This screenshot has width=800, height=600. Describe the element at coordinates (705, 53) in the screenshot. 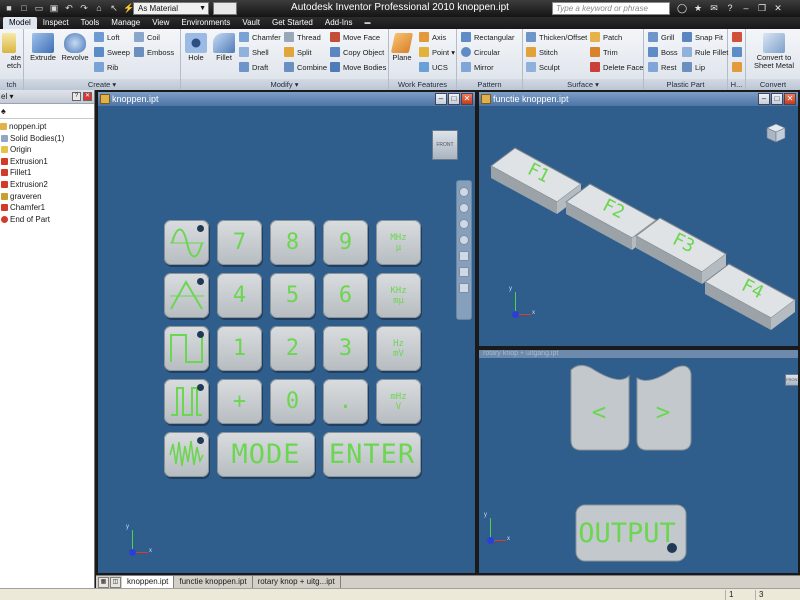

I see `rule-fillet-button: Rule Fillet` at that location.